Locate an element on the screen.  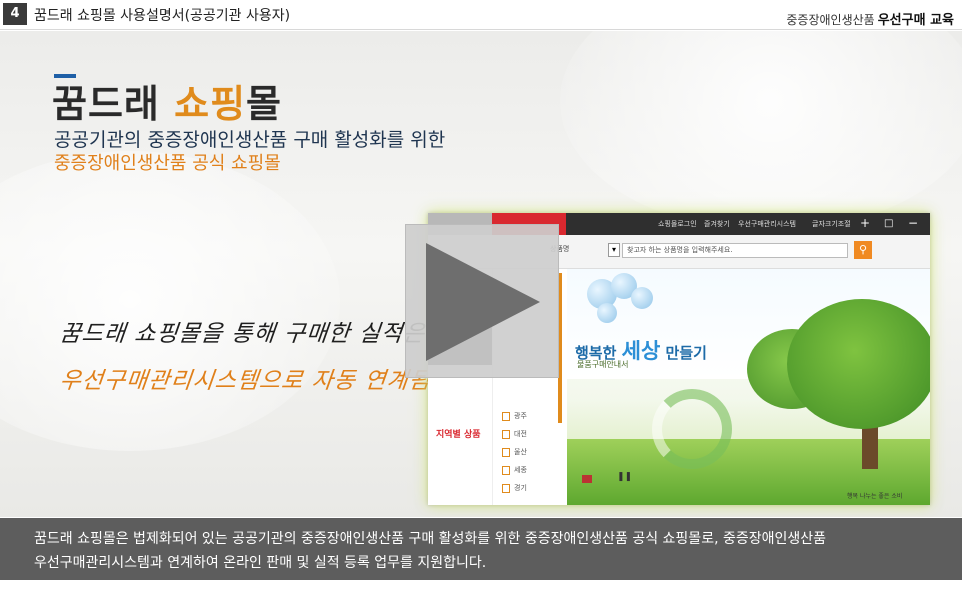
brand-title-part3: 몰 is located at coordinates (264, 104).